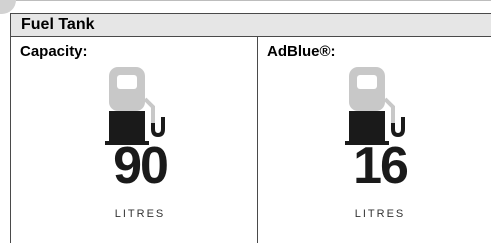  Describe the element at coordinates (8, 7) in the screenshot. I see `corner-decoration` at that location.